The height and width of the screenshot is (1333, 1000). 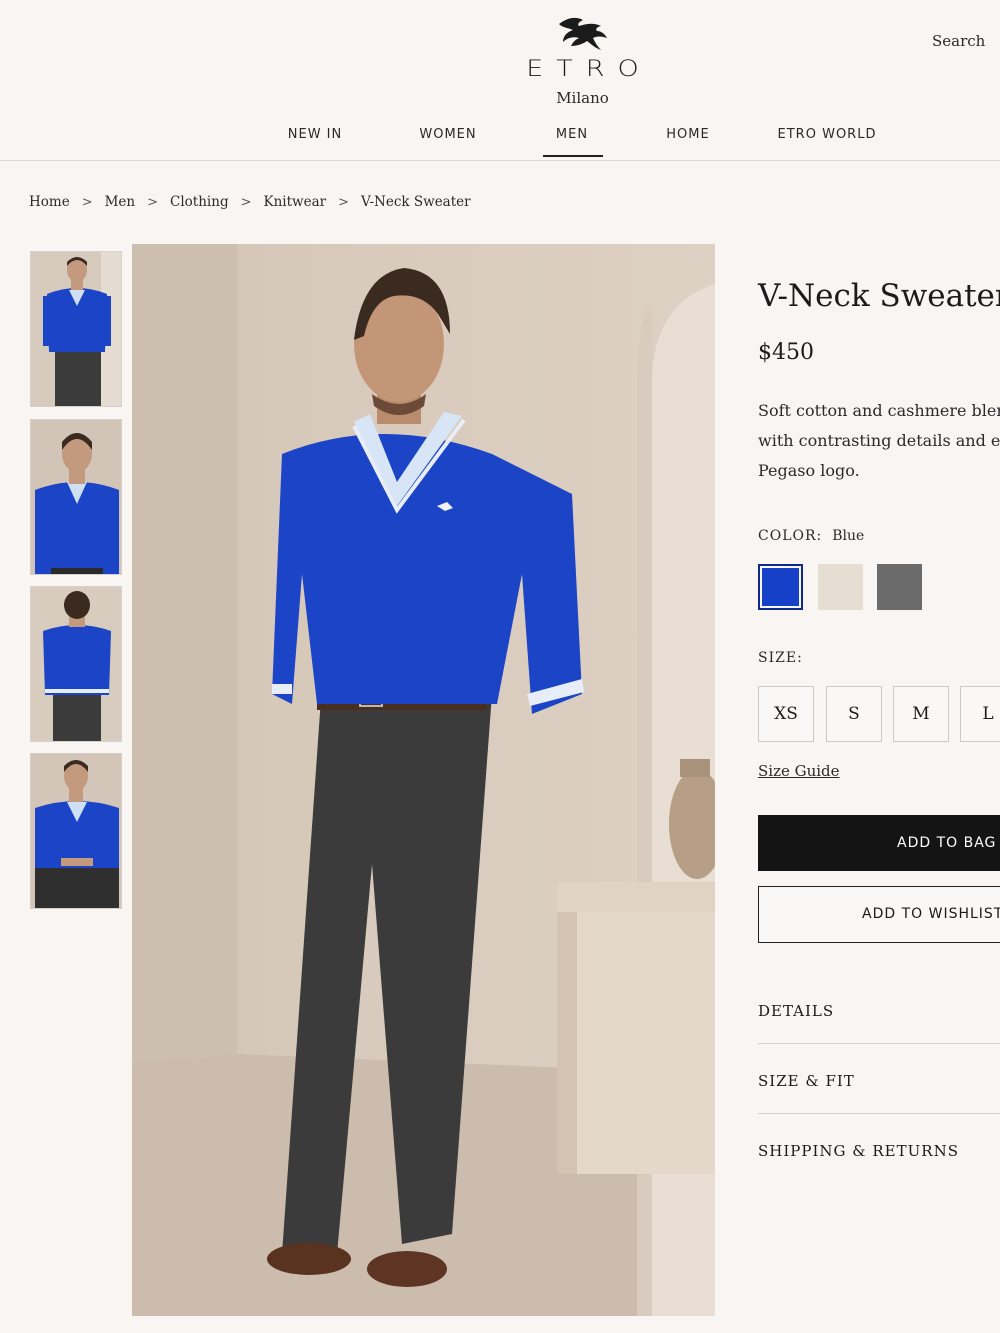 I want to click on model-front-full-image, so click(x=76, y=329).